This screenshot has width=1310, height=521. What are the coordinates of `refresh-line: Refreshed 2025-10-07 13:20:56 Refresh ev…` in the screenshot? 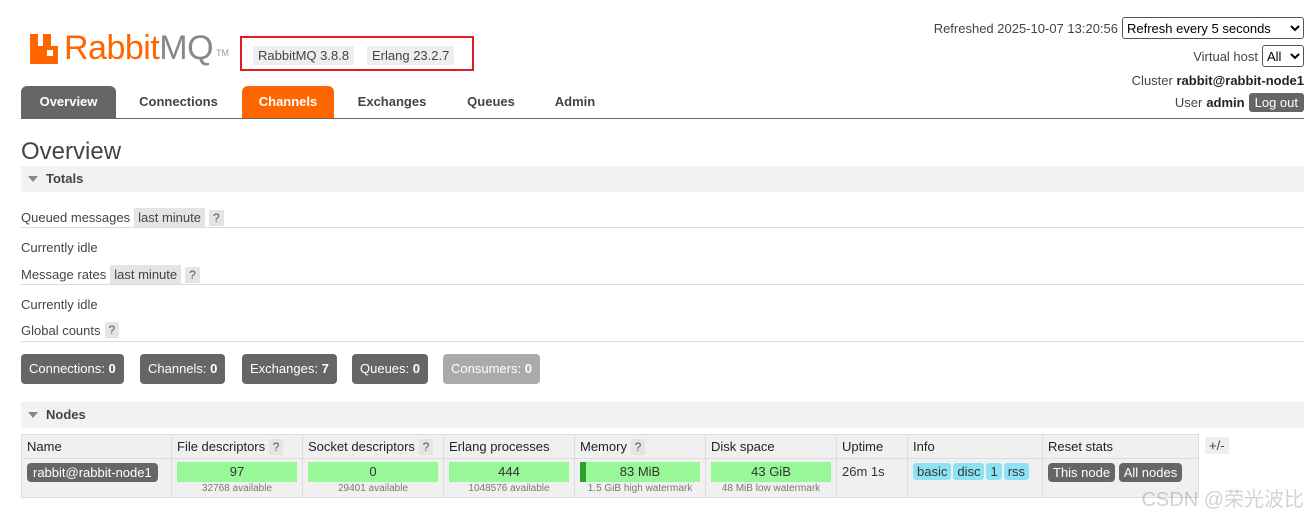 It's located at (1119, 28).